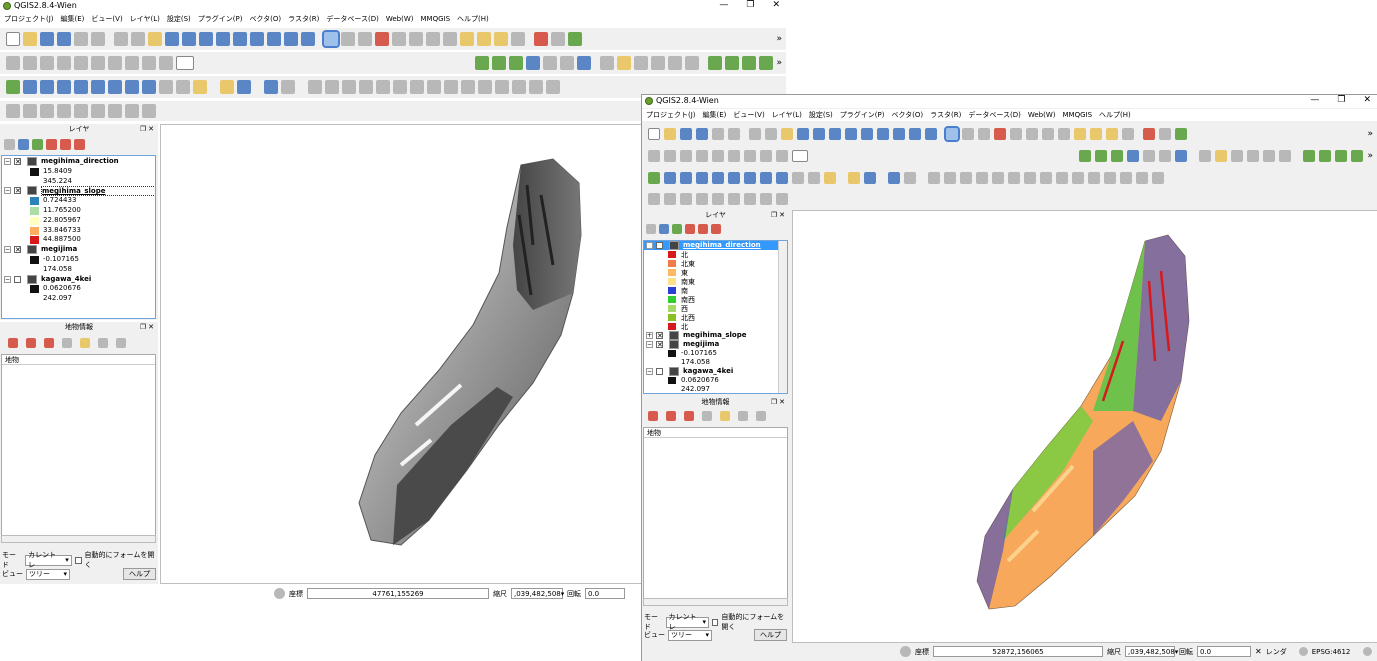 Image resolution: width=1377 pixels, height=661 pixels. I want to click on edit-pencil-icon, so click(654, 156).